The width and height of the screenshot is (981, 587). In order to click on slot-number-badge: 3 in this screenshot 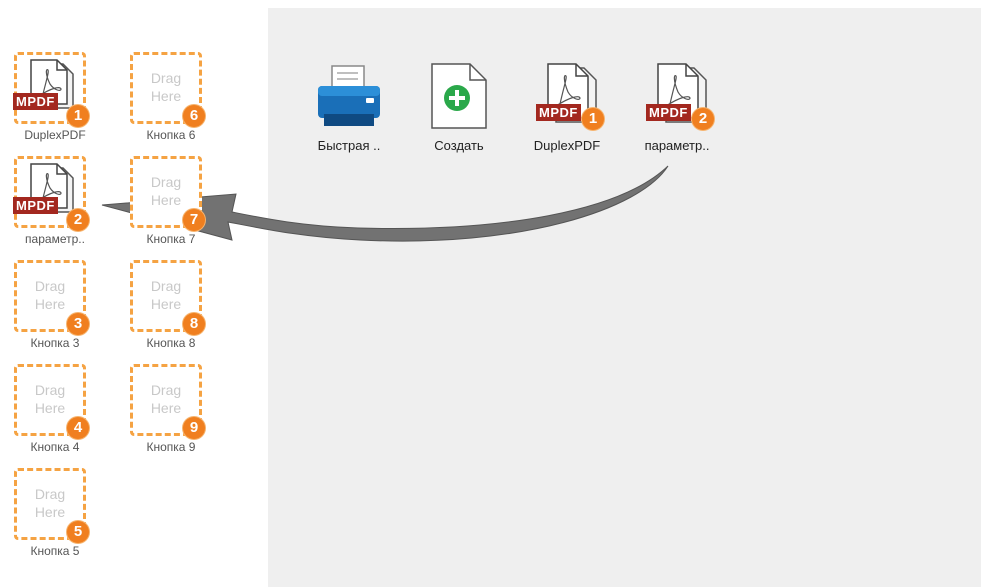, I will do `click(78, 324)`.